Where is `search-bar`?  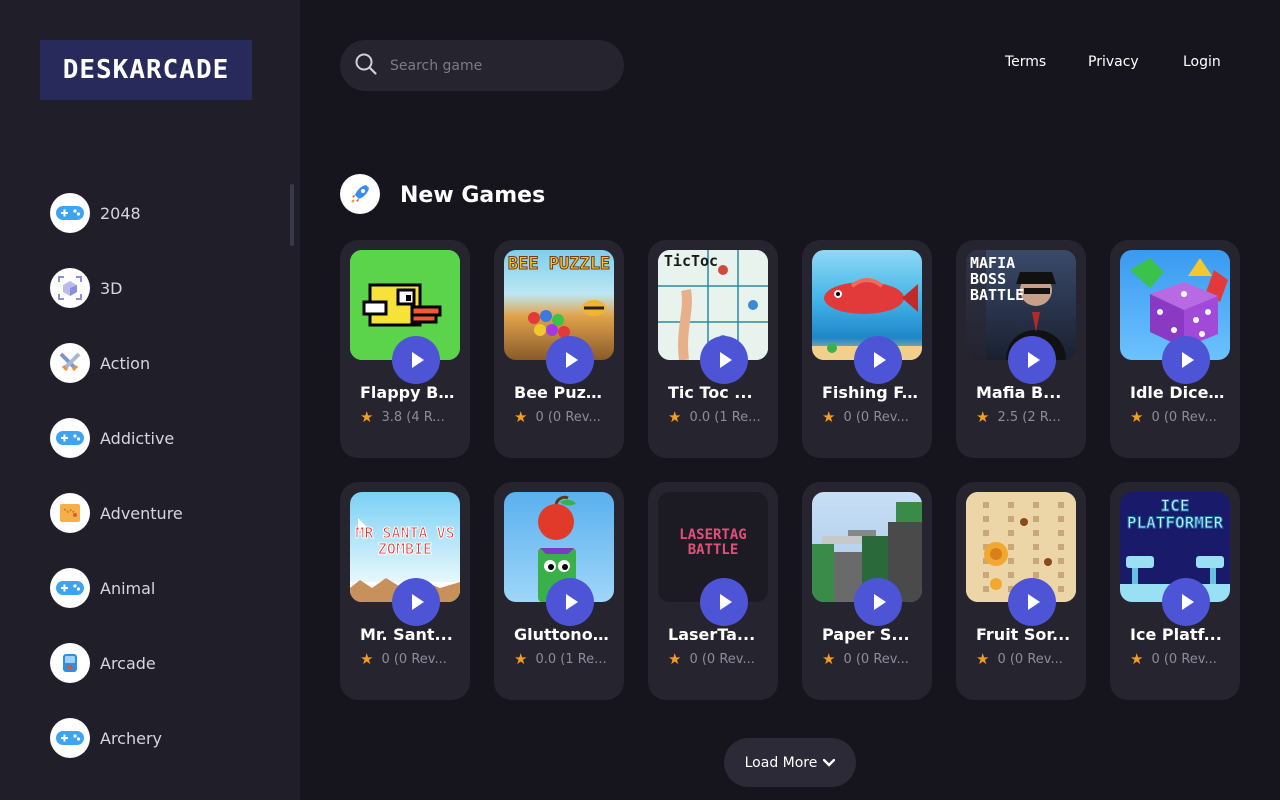
search-bar is located at coordinates (482, 65).